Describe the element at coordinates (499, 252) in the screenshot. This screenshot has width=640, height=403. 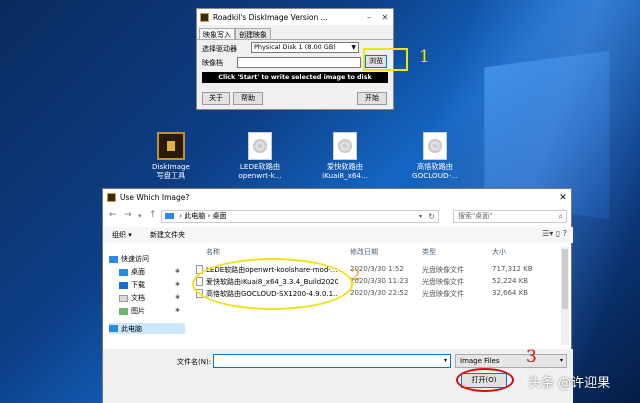
I see `column-header-size: 大小` at that location.